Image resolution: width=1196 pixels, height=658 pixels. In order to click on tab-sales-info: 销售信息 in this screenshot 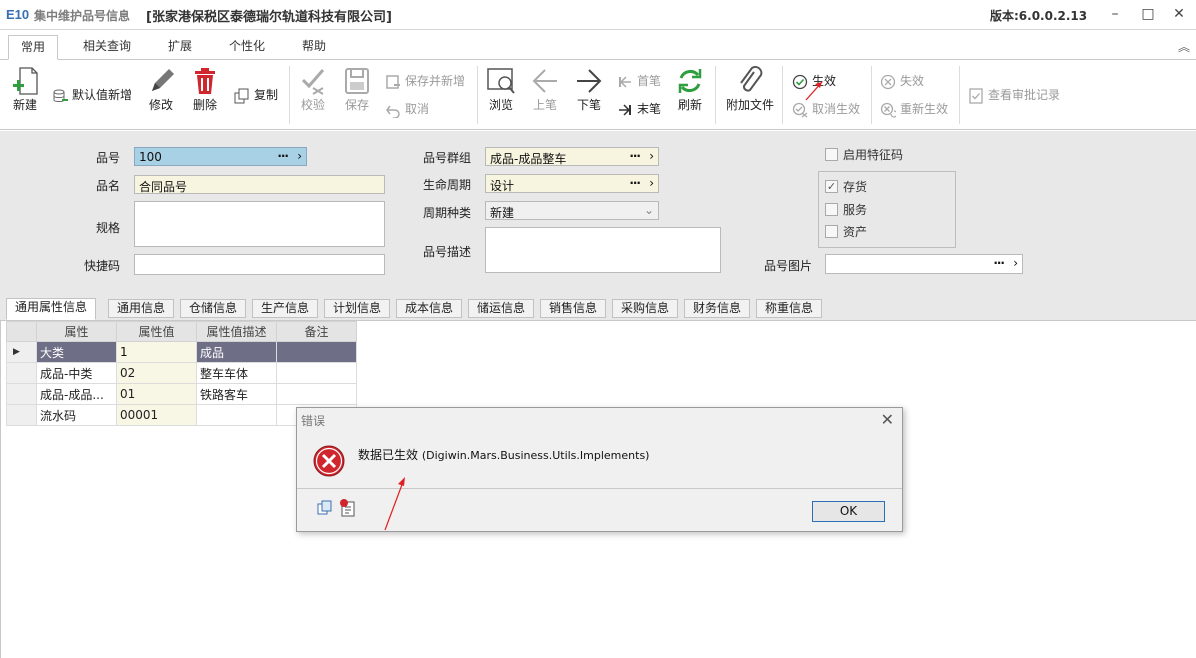, I will do `click(573, 308)`.